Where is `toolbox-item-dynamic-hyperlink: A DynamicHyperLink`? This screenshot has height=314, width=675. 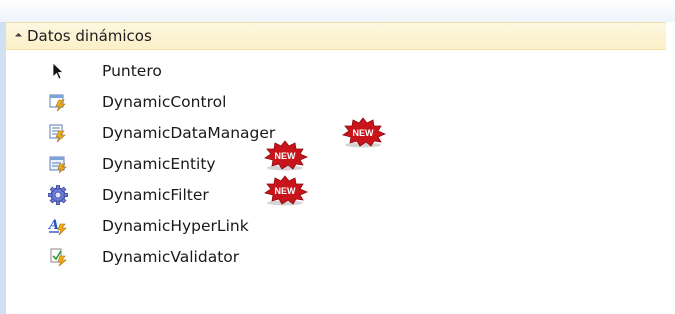
toolbox-item-dynamic-hyperlink: A DynamicHyperLink is located at coordinates (331, 226).